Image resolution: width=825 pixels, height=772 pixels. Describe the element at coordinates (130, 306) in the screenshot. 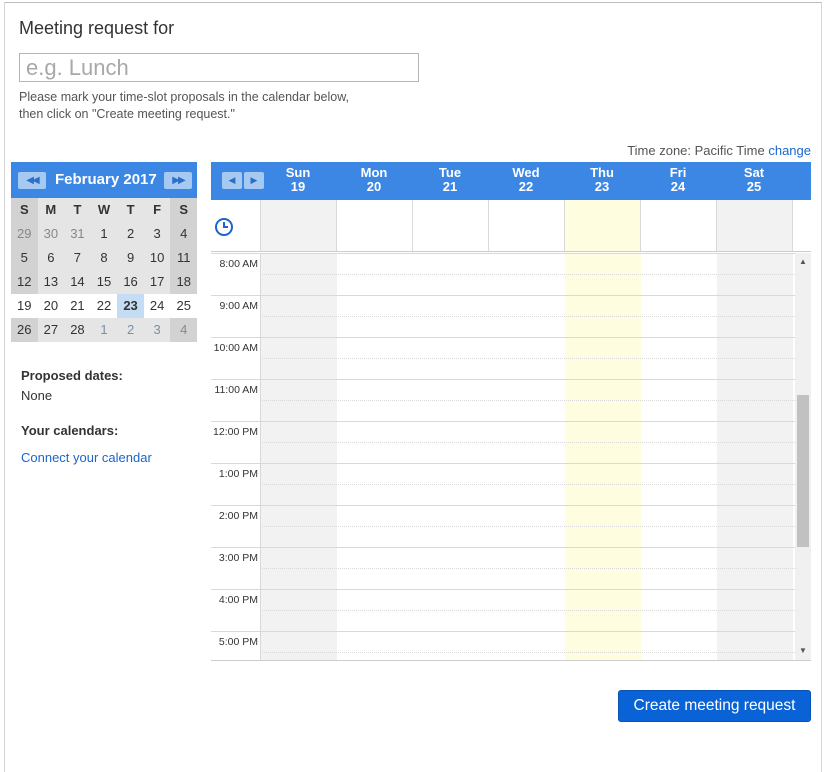

I see `mini-calendar-day: 23` at that location.